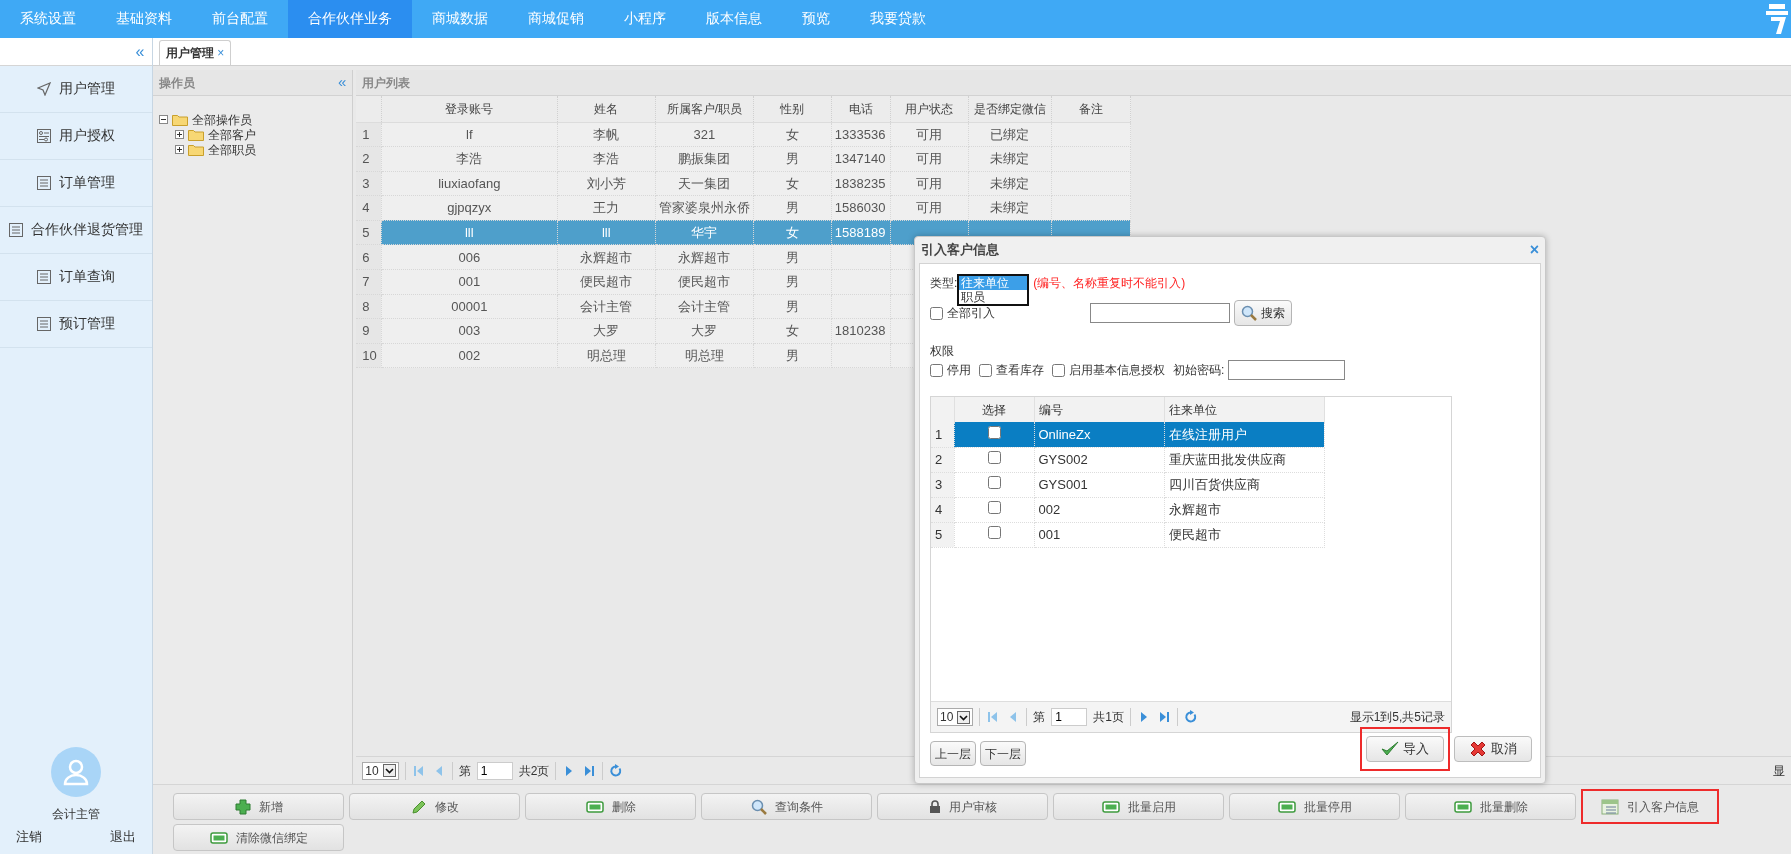  What do you see at coordinates (1010, 183) in the screenshot?
I see `table-cell: 未绑定` at bounding box center [1010, 183].